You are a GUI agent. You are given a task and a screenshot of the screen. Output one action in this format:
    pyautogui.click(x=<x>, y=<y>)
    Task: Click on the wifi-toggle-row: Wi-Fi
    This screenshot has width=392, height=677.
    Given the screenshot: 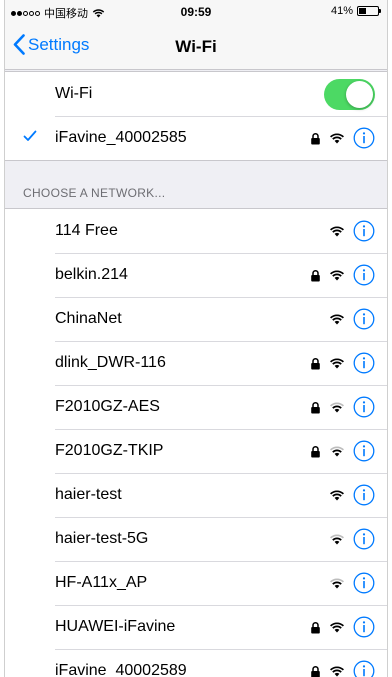 What is the action you would take?
    pyautogui.click(x=196, y=94)
    